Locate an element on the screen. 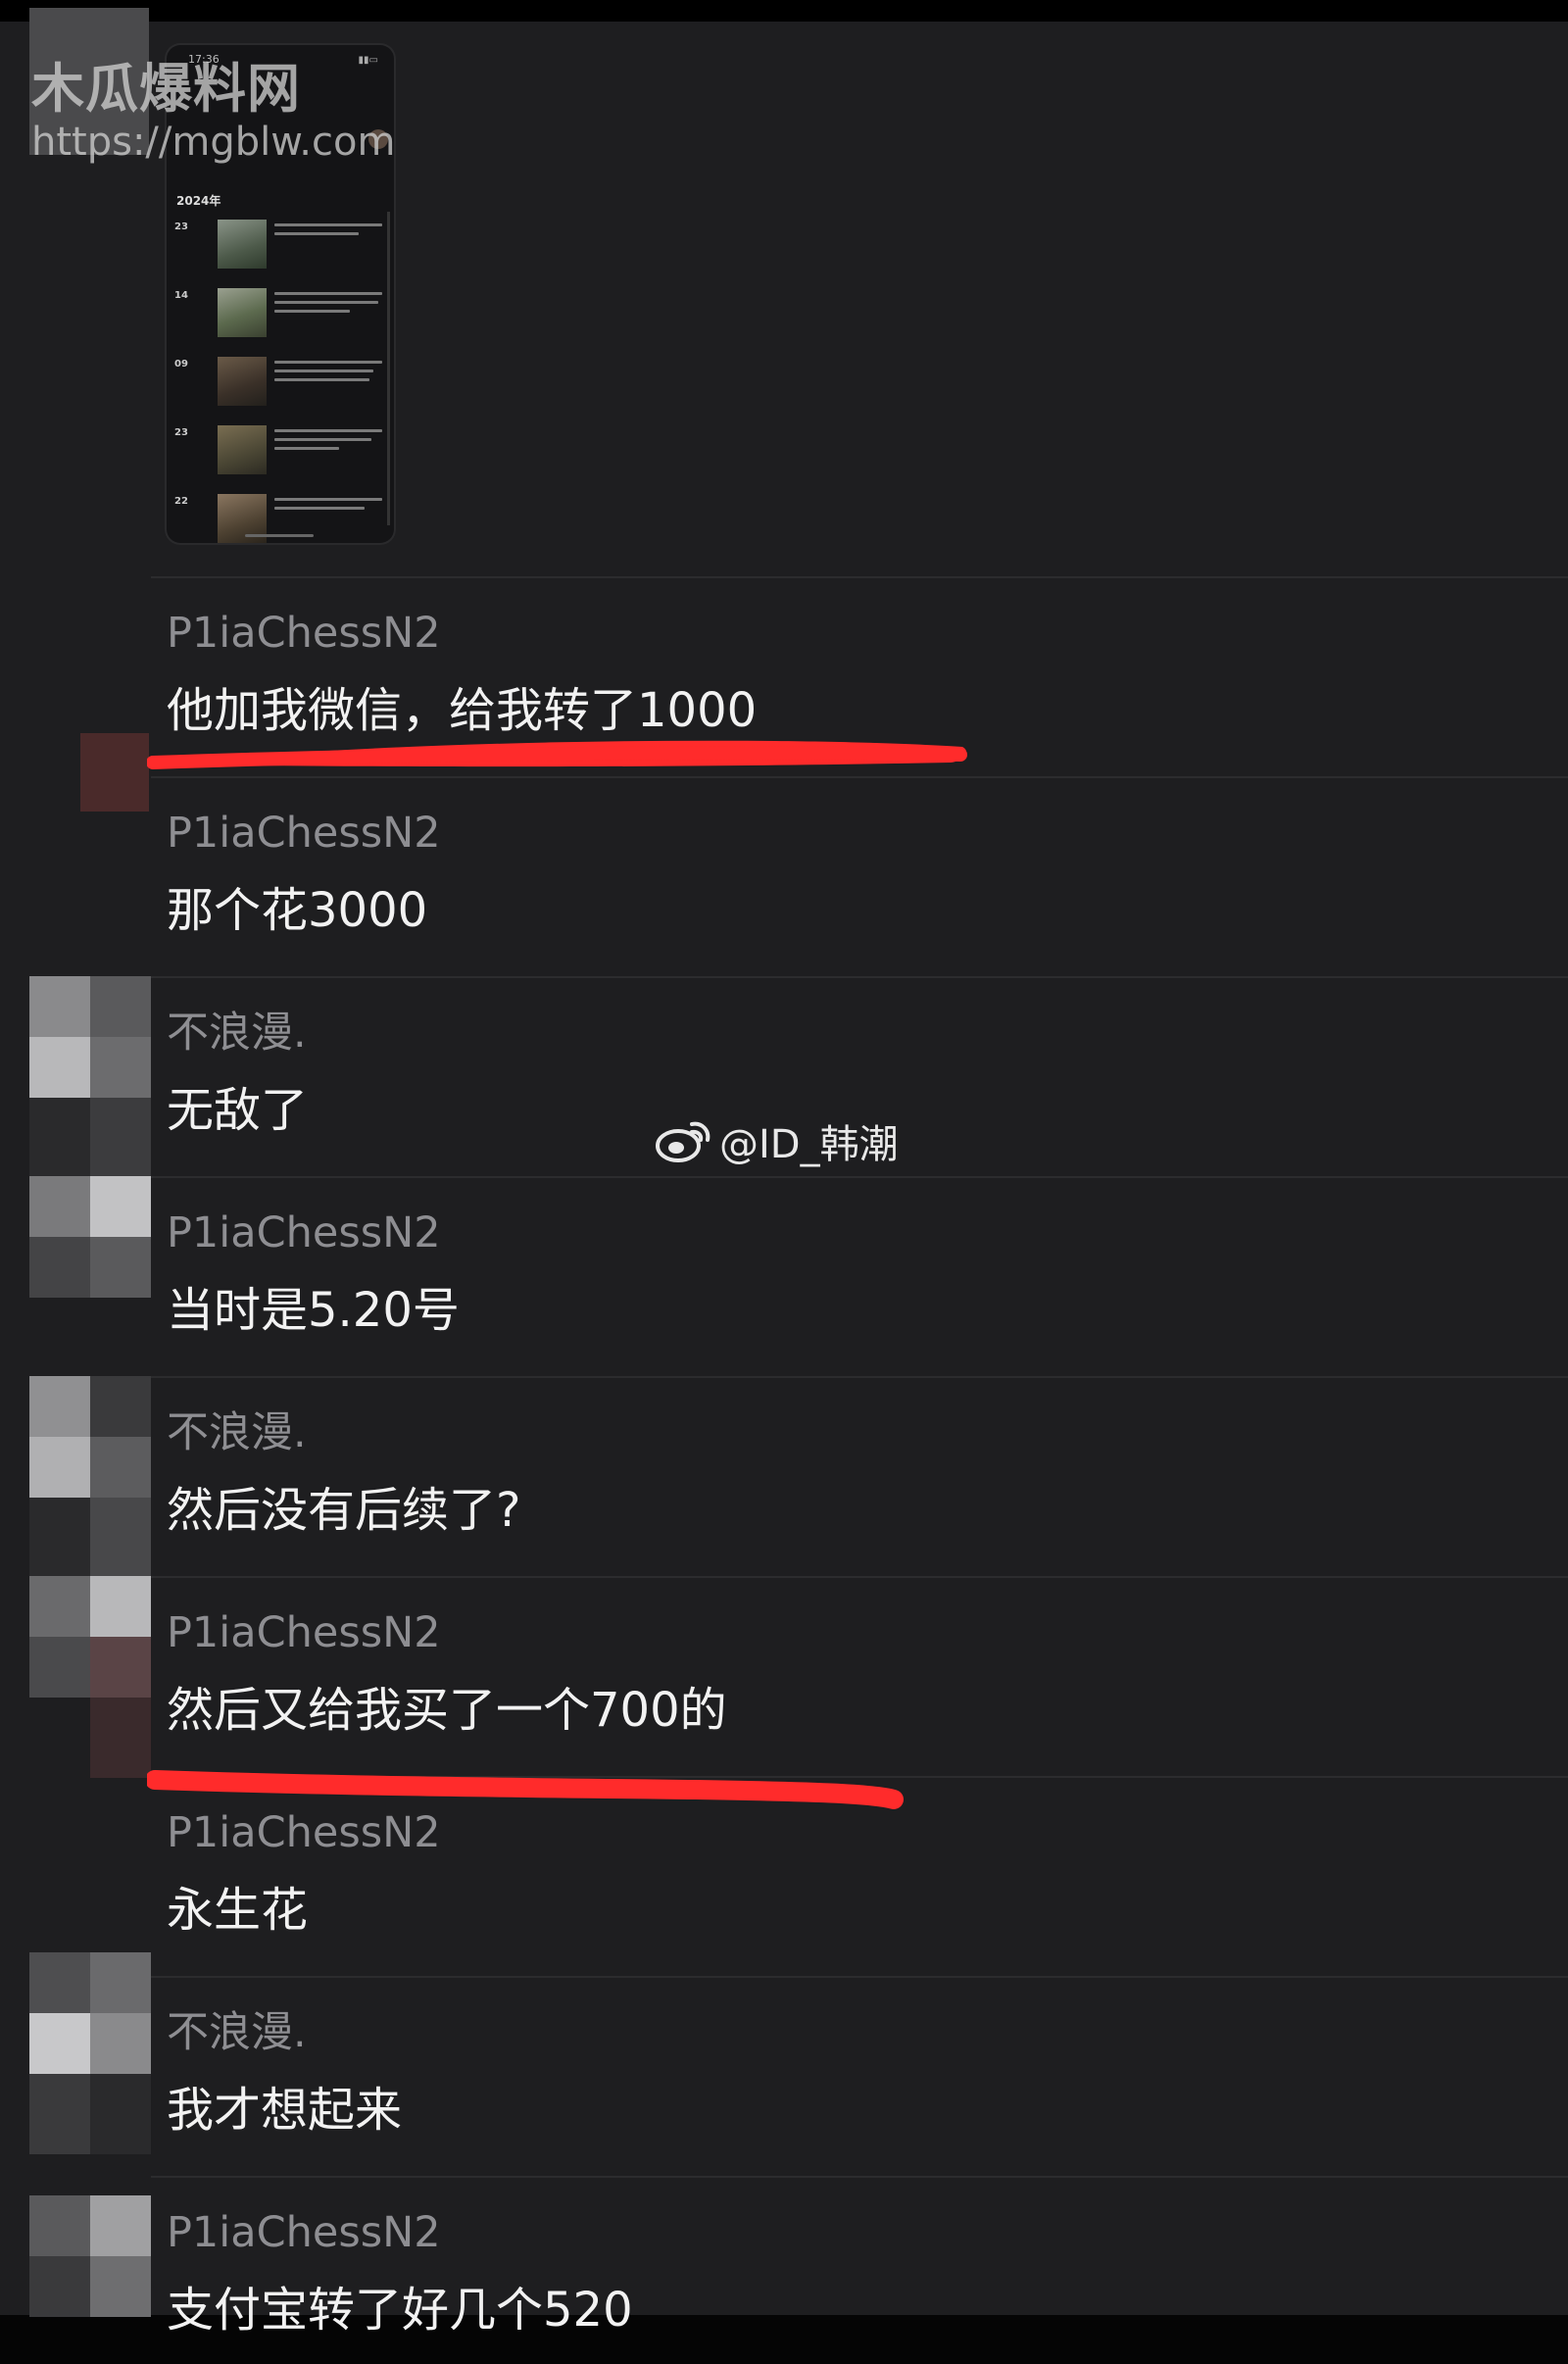 The image size is (1568, 2364). thumbnail-post: 14 is located at coordinates (280, 315).